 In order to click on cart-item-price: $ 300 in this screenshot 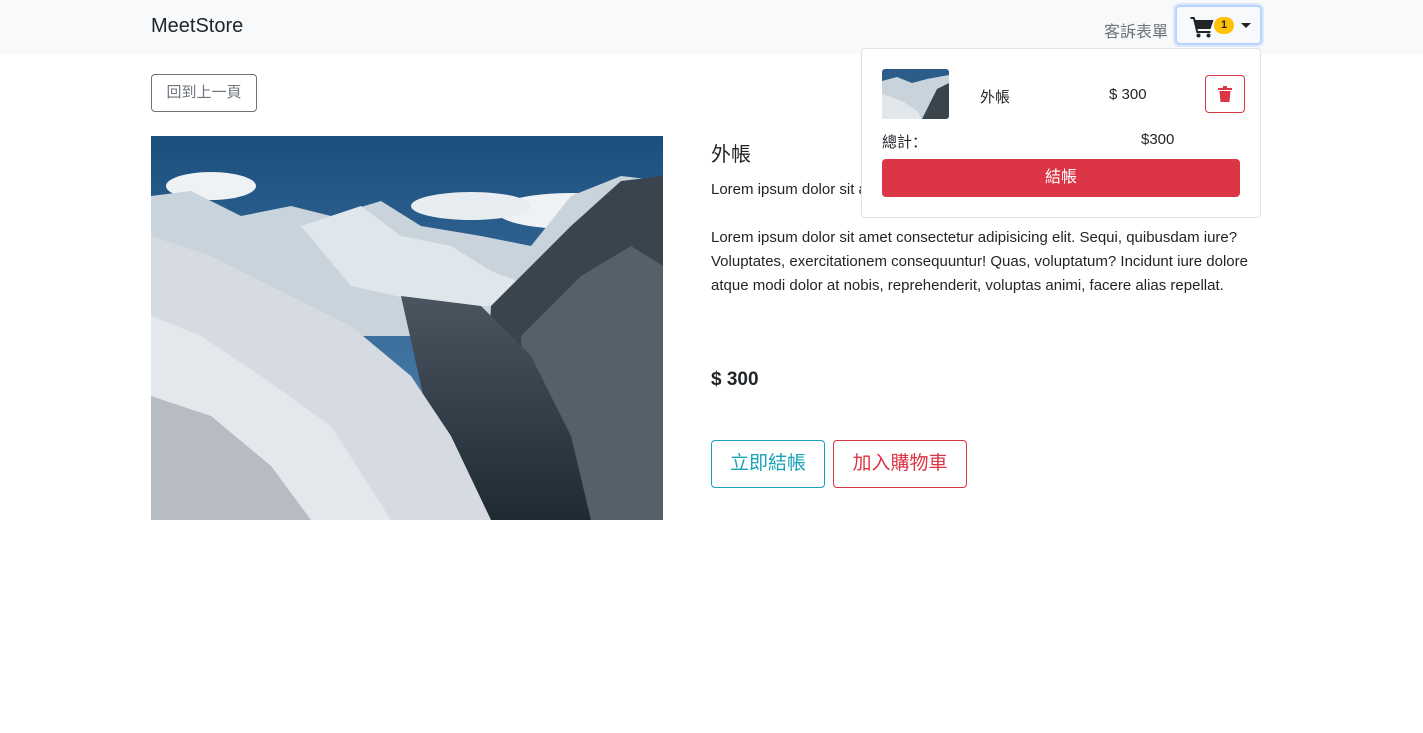, I will do `click(1128, 94)`.